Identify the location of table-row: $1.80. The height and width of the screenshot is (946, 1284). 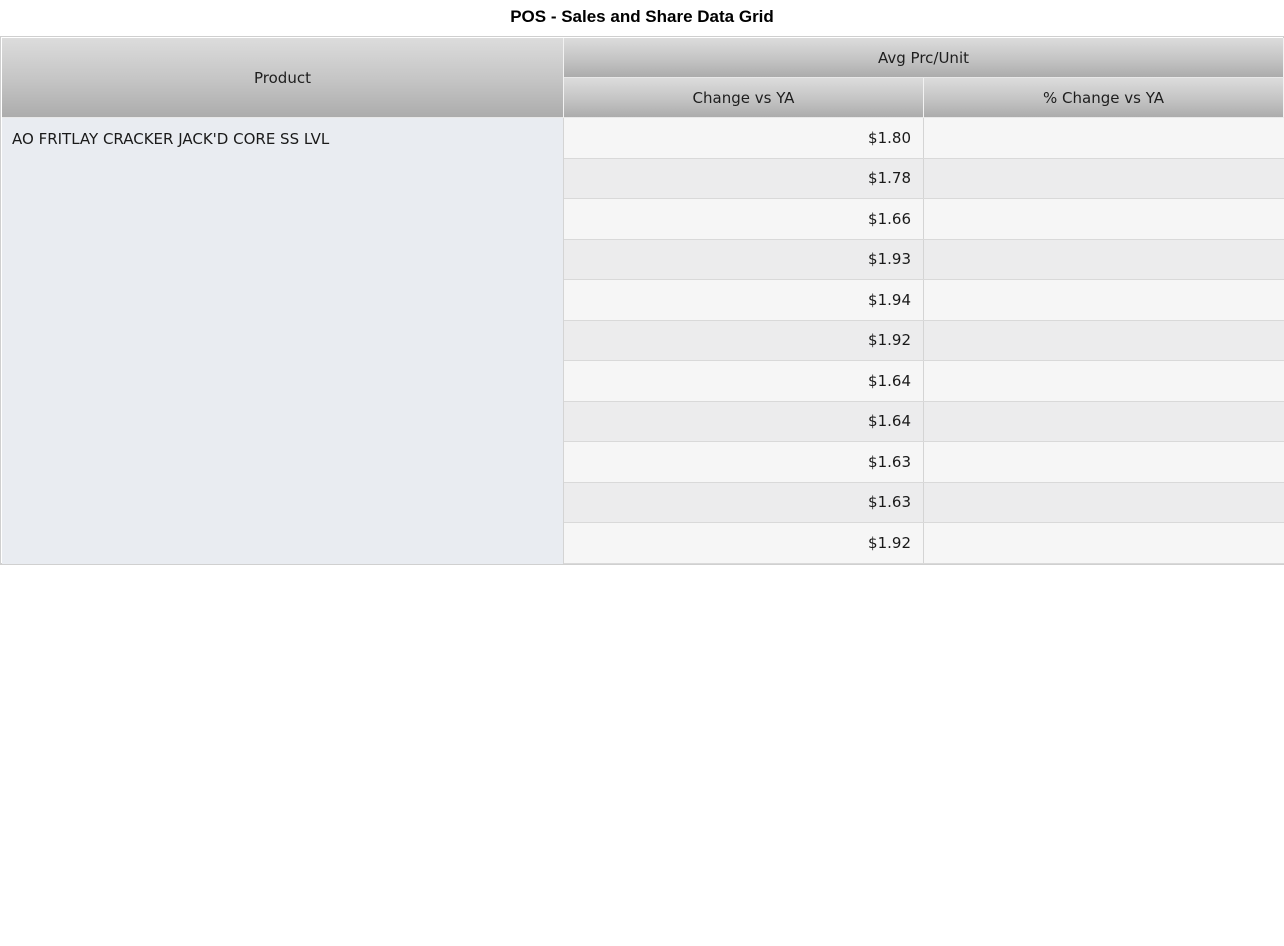
(924, 138).